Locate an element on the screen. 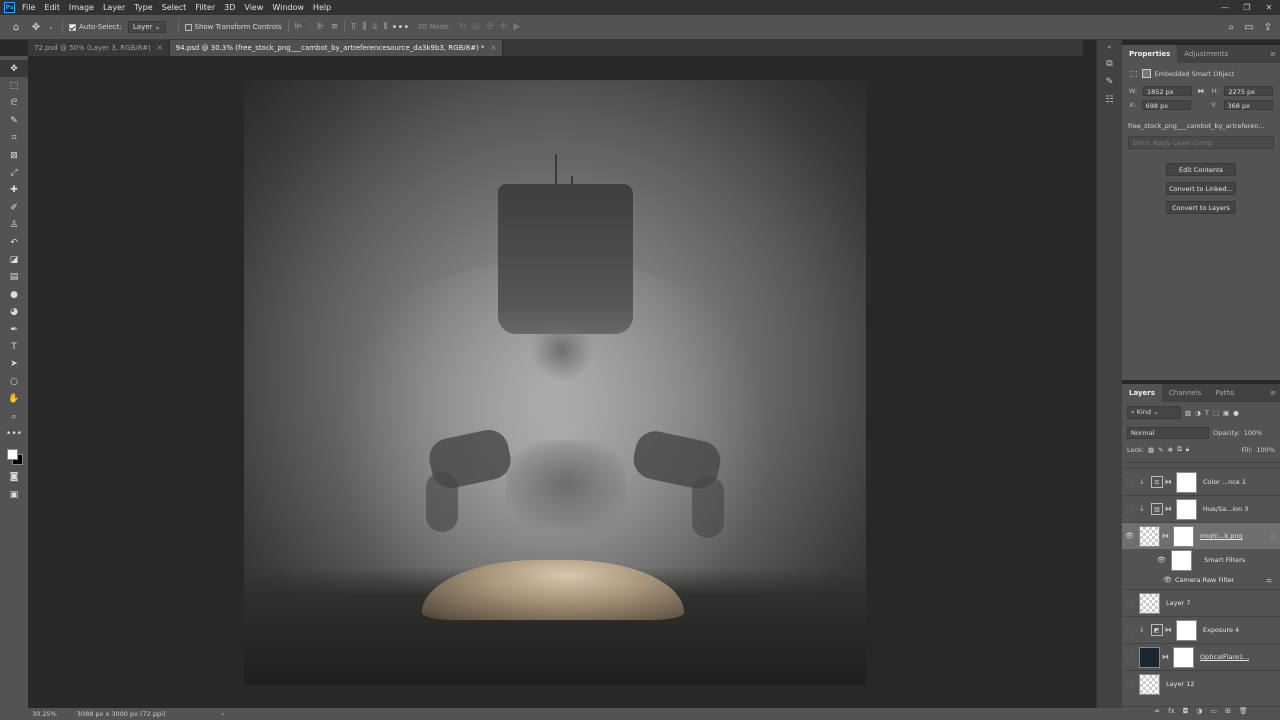 This screenshot has width=1280, height=720. smart-filter-mask-thumbnail is located at coordinates (1181, 560).